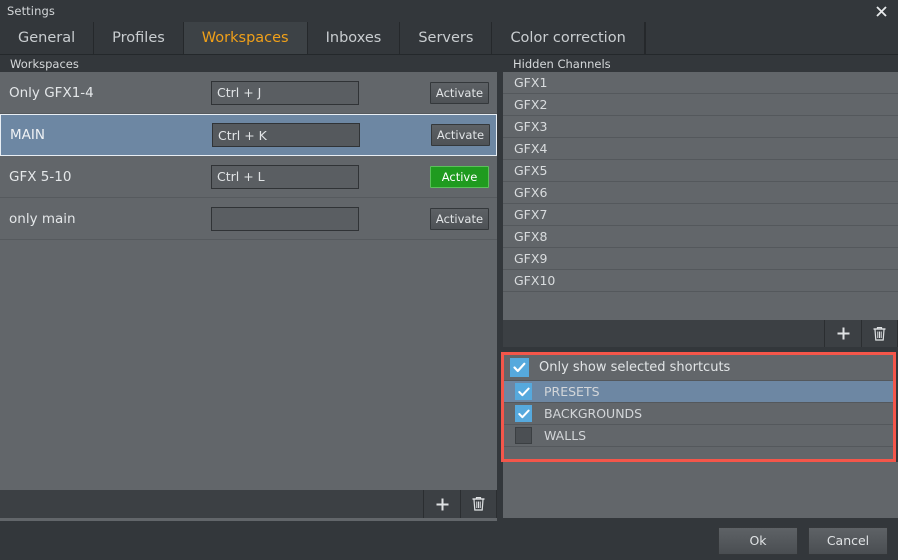 The image size is (898, 560). What do you see at coordinates (593, 413) in the screenshot?
I see `shortcut-label: BACKGROUNDS` at bounding box center [593, 413].